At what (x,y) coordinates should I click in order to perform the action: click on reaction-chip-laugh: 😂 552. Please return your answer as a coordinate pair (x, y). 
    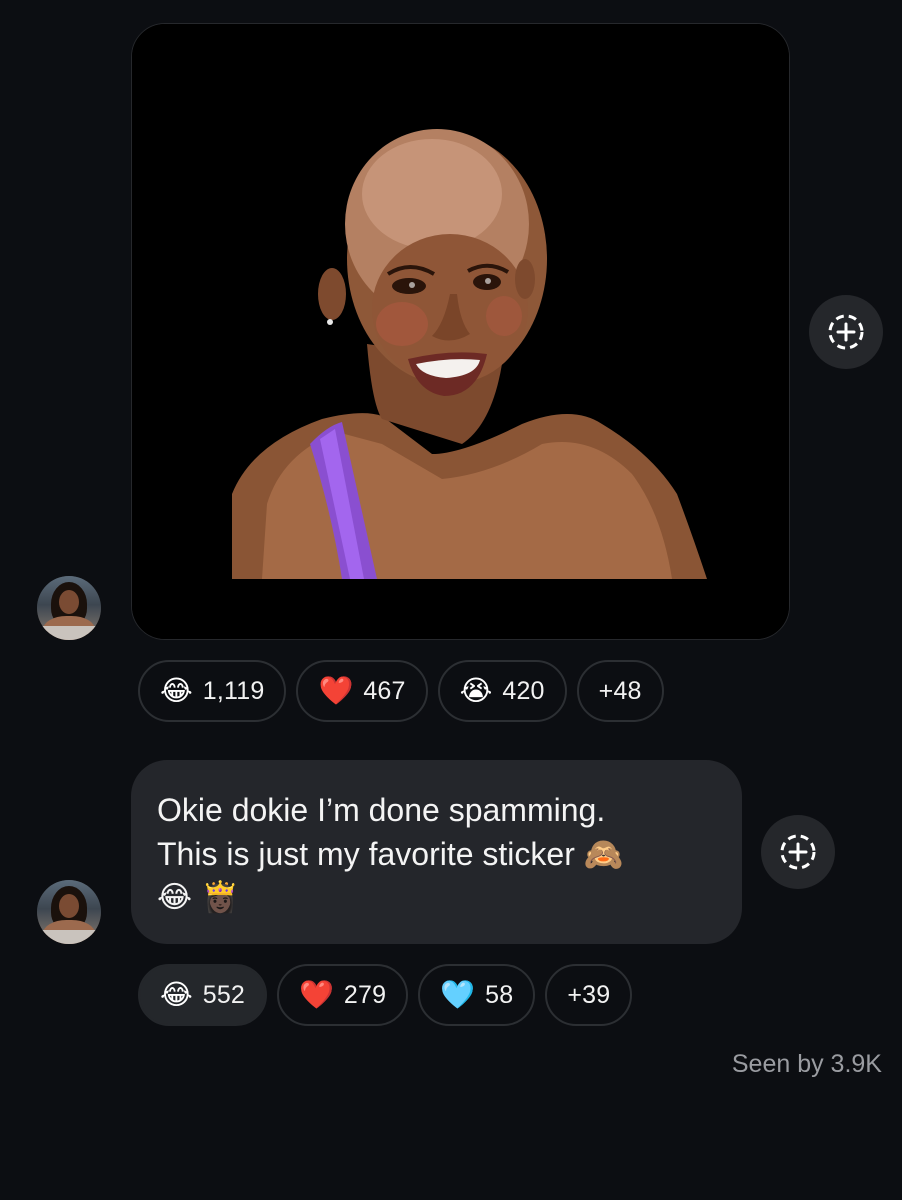
    Looking at the image, I should click on (203, 995).